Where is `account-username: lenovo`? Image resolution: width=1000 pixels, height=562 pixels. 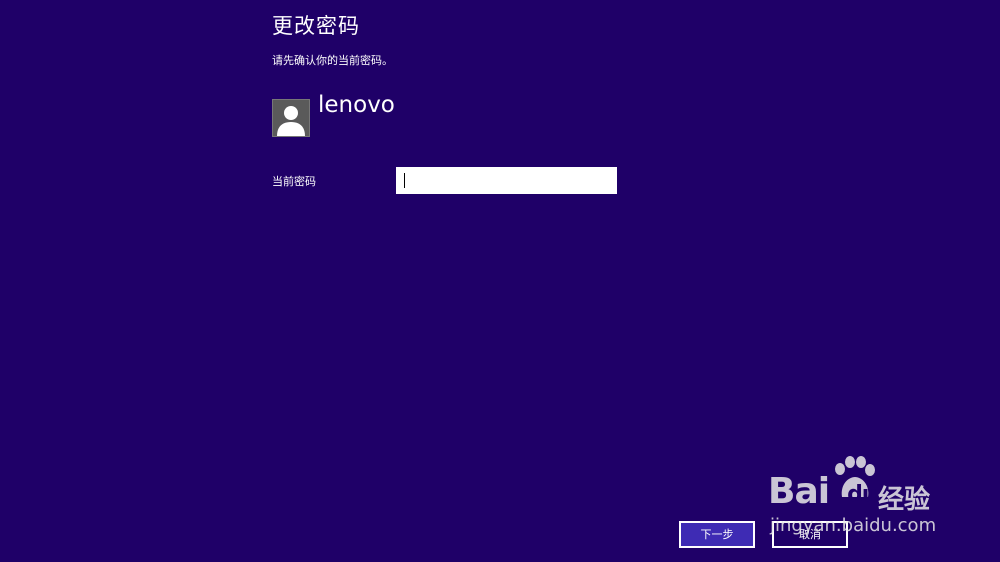
account-username: lenovo is located at coordinates (356, 105).